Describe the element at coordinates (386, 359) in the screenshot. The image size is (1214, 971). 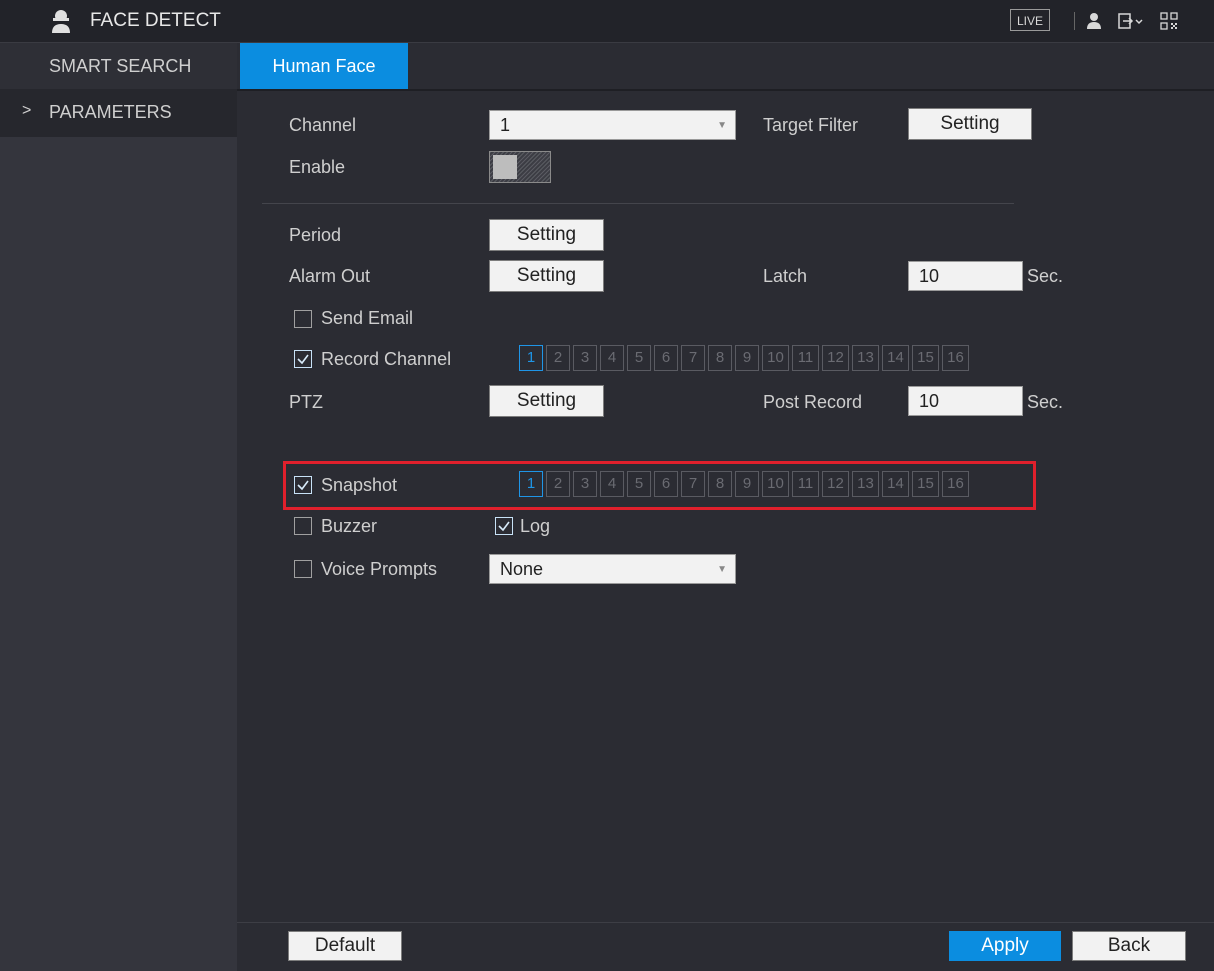
I see `record-channel-label: Record Channel` at that location.